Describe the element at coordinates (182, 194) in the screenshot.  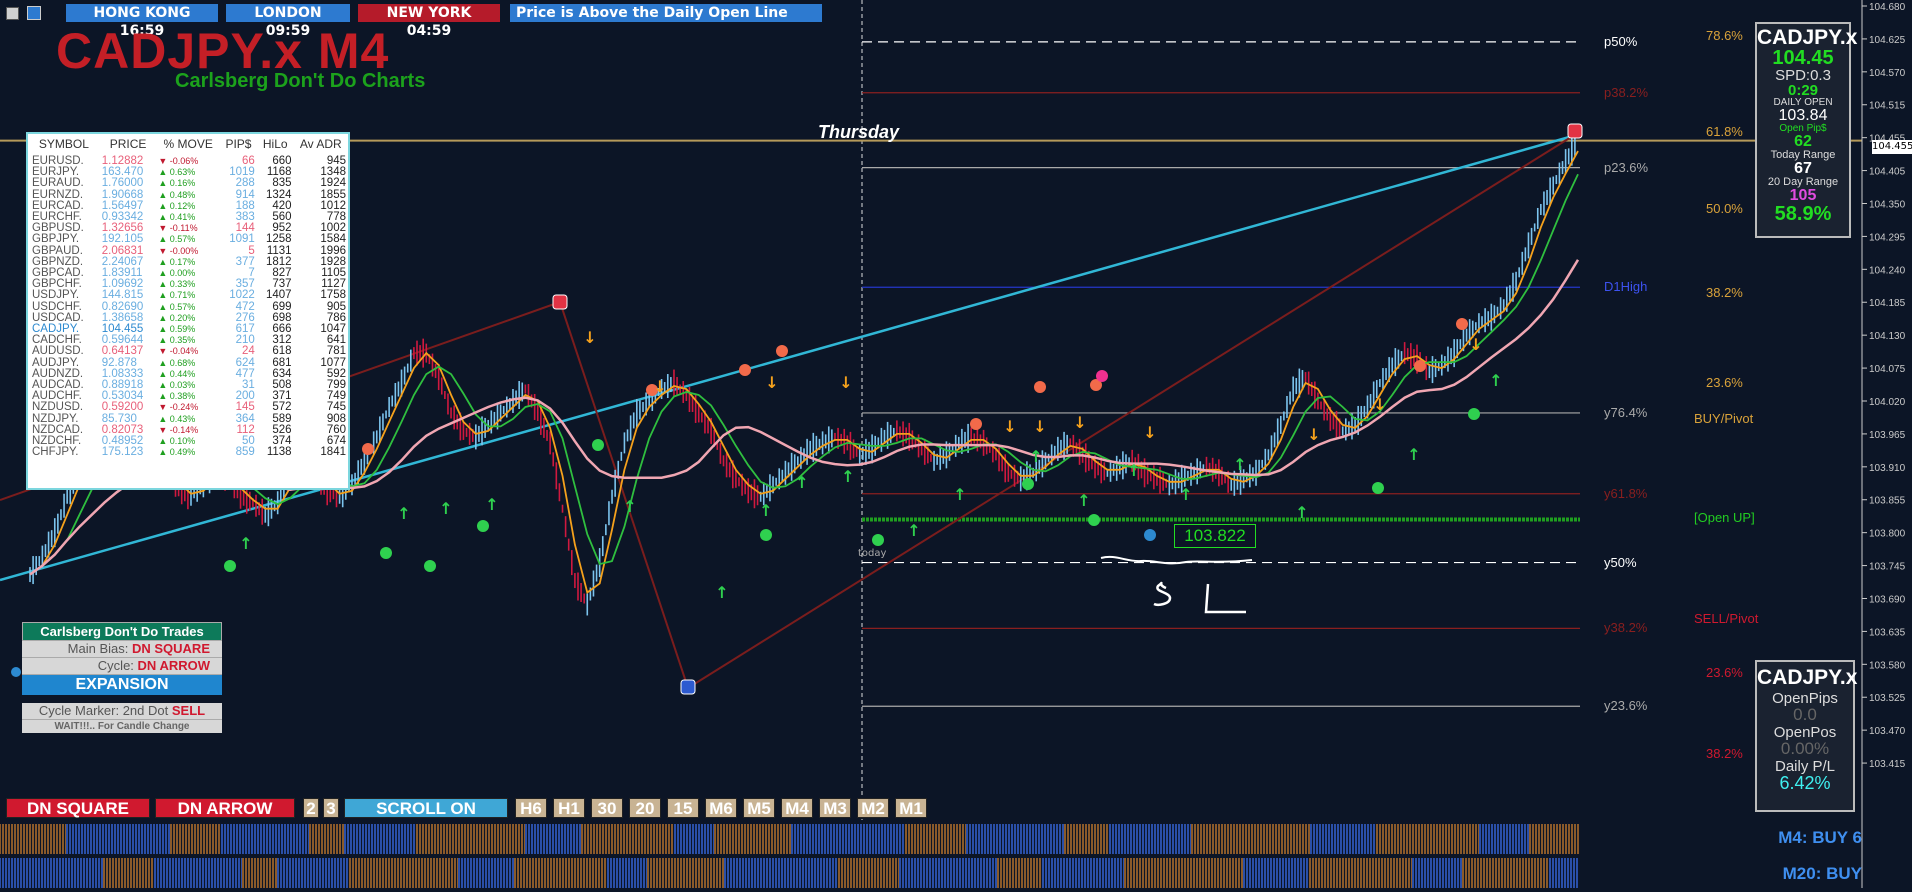
I see `move-value: 0.48%` at that location.